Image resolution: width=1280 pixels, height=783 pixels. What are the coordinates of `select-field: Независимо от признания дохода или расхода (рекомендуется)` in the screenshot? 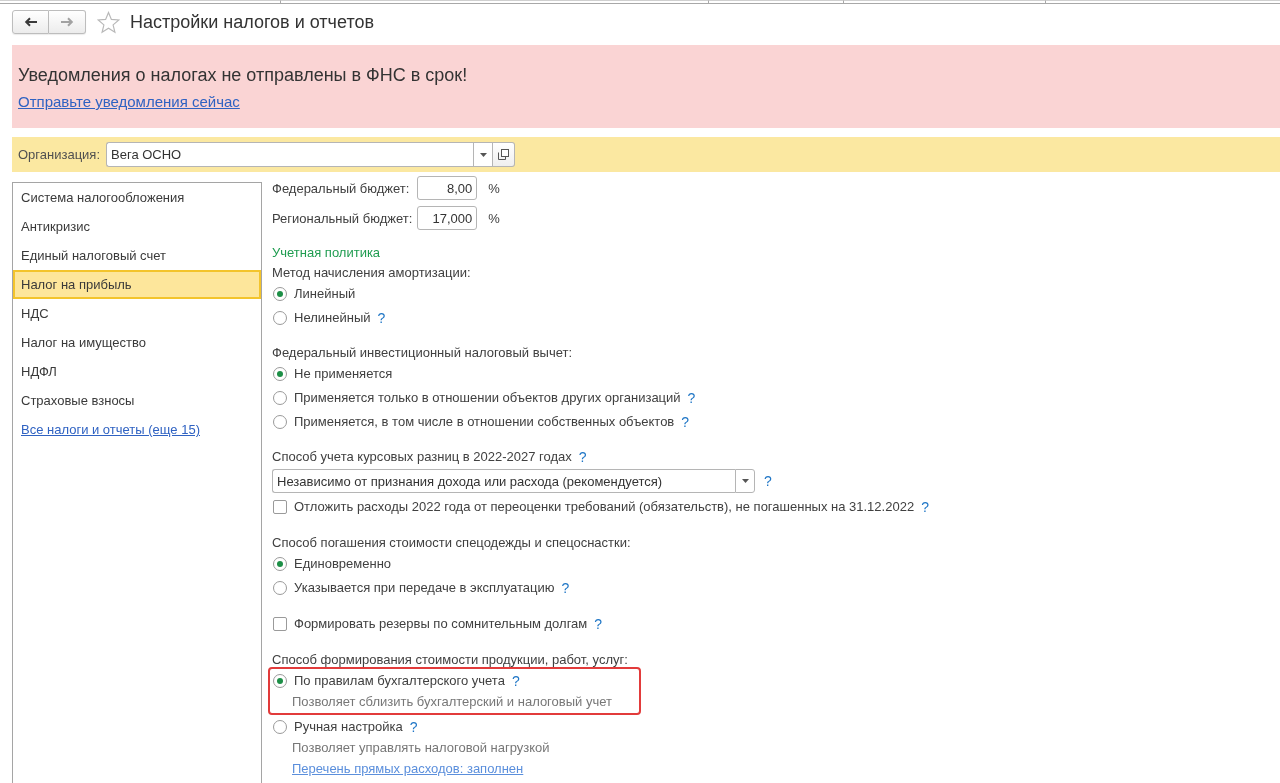 It's located at (503, 481).